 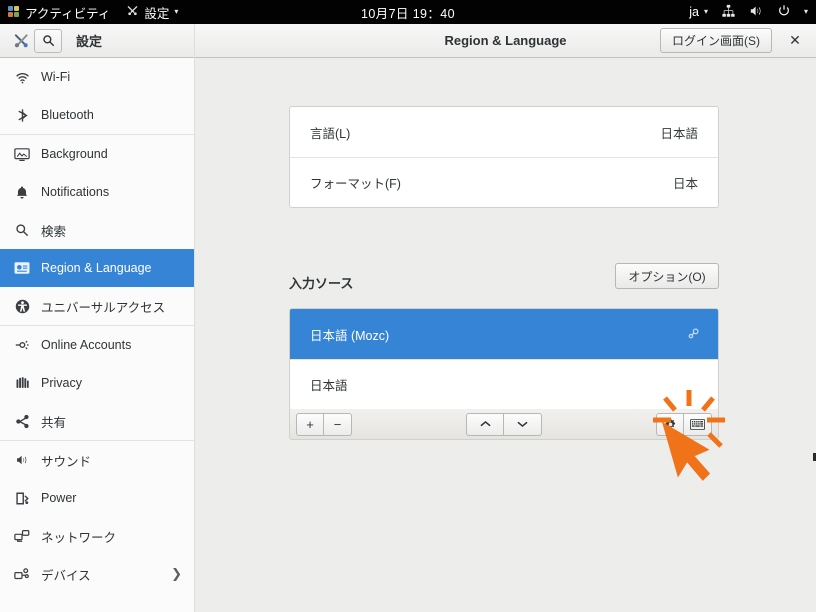 I want to click on gnome-top-bar: アクティビティ 設定 ▾ 10月7日 19：40 ja ▾ ▾, so click(x=408, y=12).